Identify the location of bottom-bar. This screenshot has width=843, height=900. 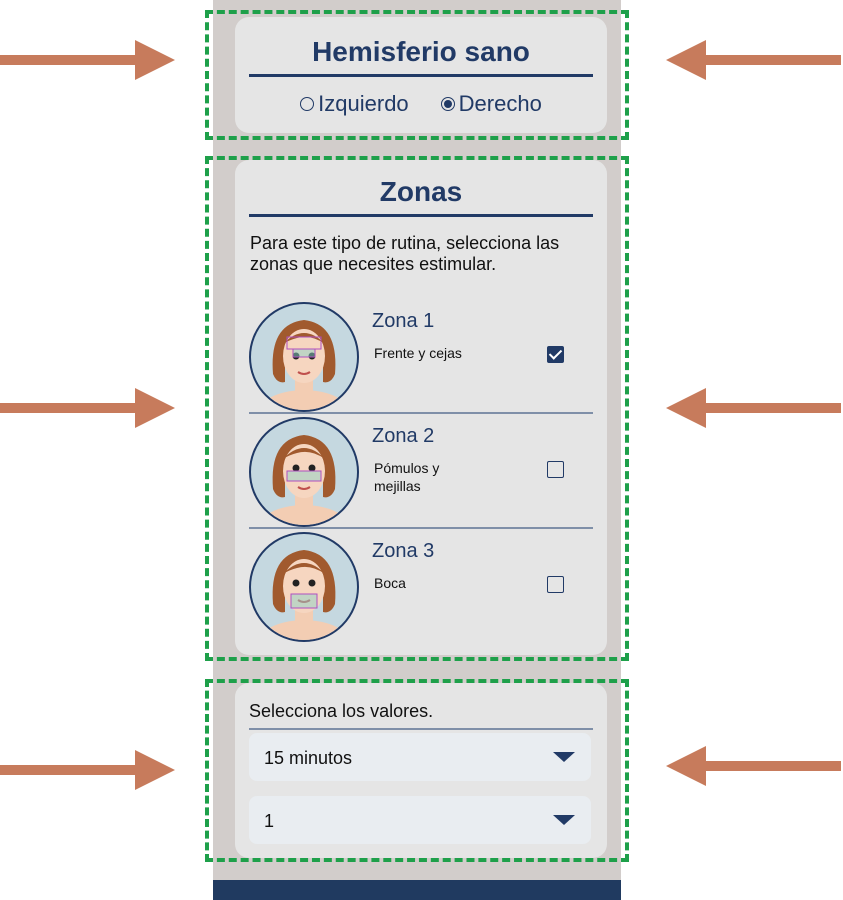
(417, 890).